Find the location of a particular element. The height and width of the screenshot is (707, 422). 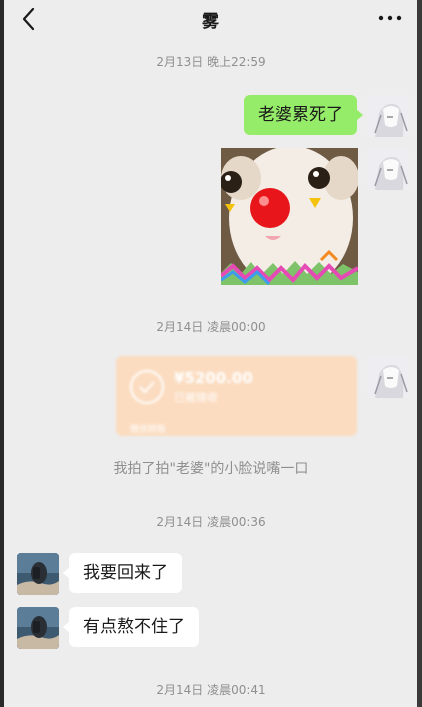

sticker-image is located at coordinates (289, 216).